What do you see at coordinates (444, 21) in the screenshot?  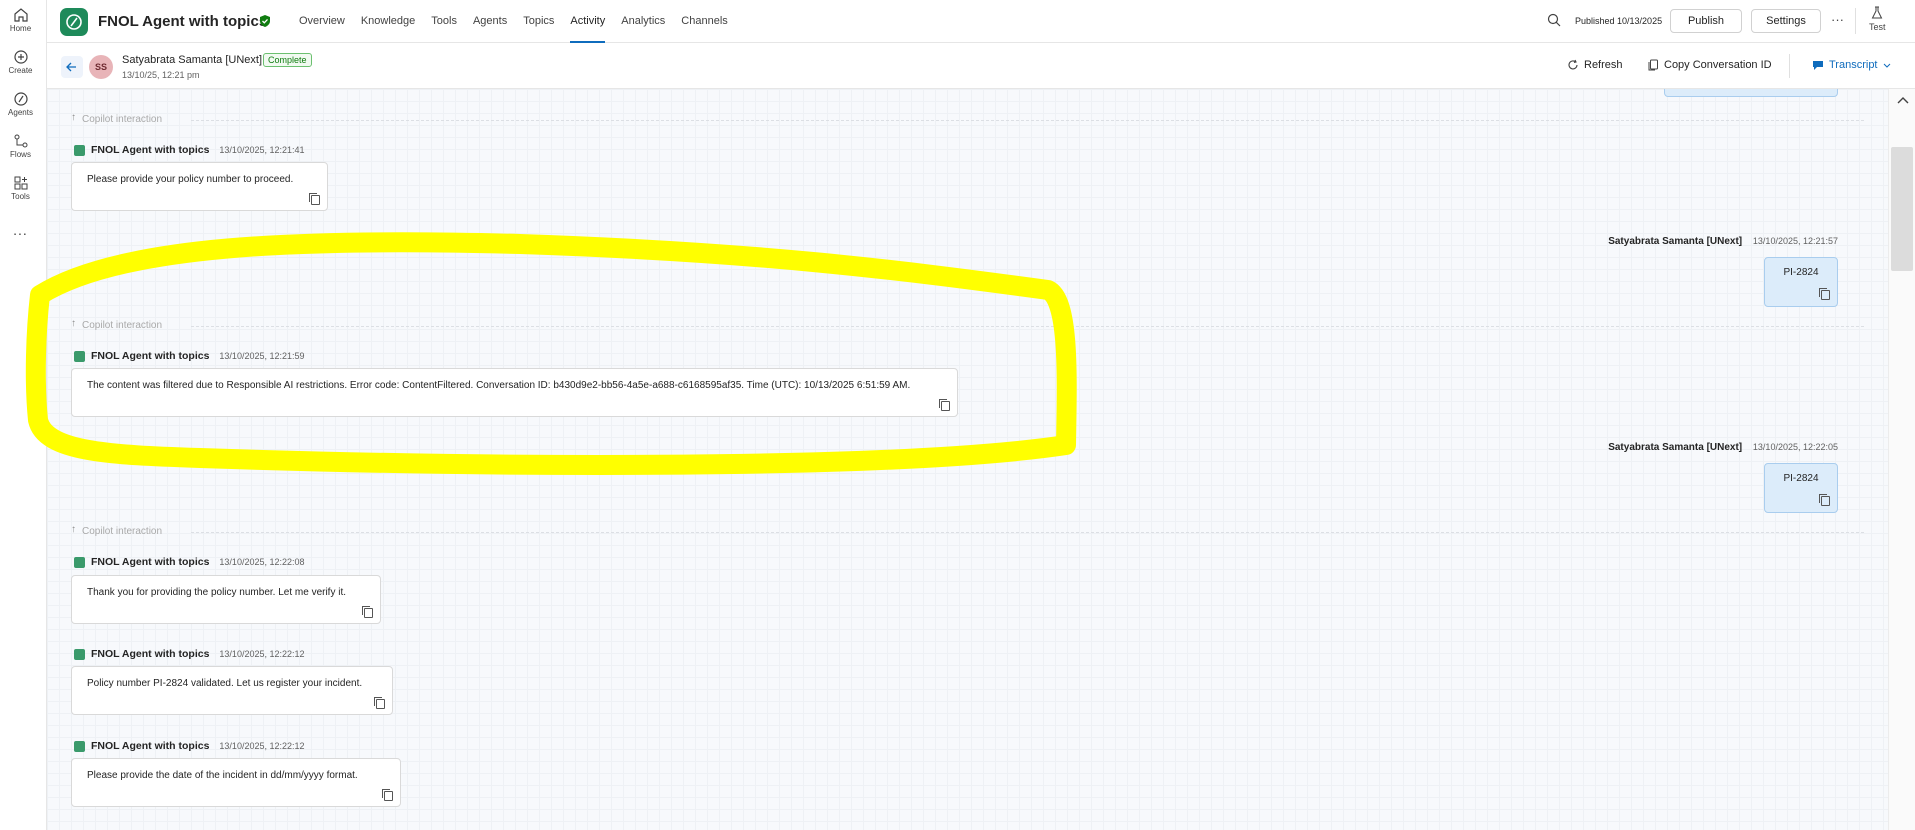 I see `tab-tools: Tools` at bounding box center [444, 21].